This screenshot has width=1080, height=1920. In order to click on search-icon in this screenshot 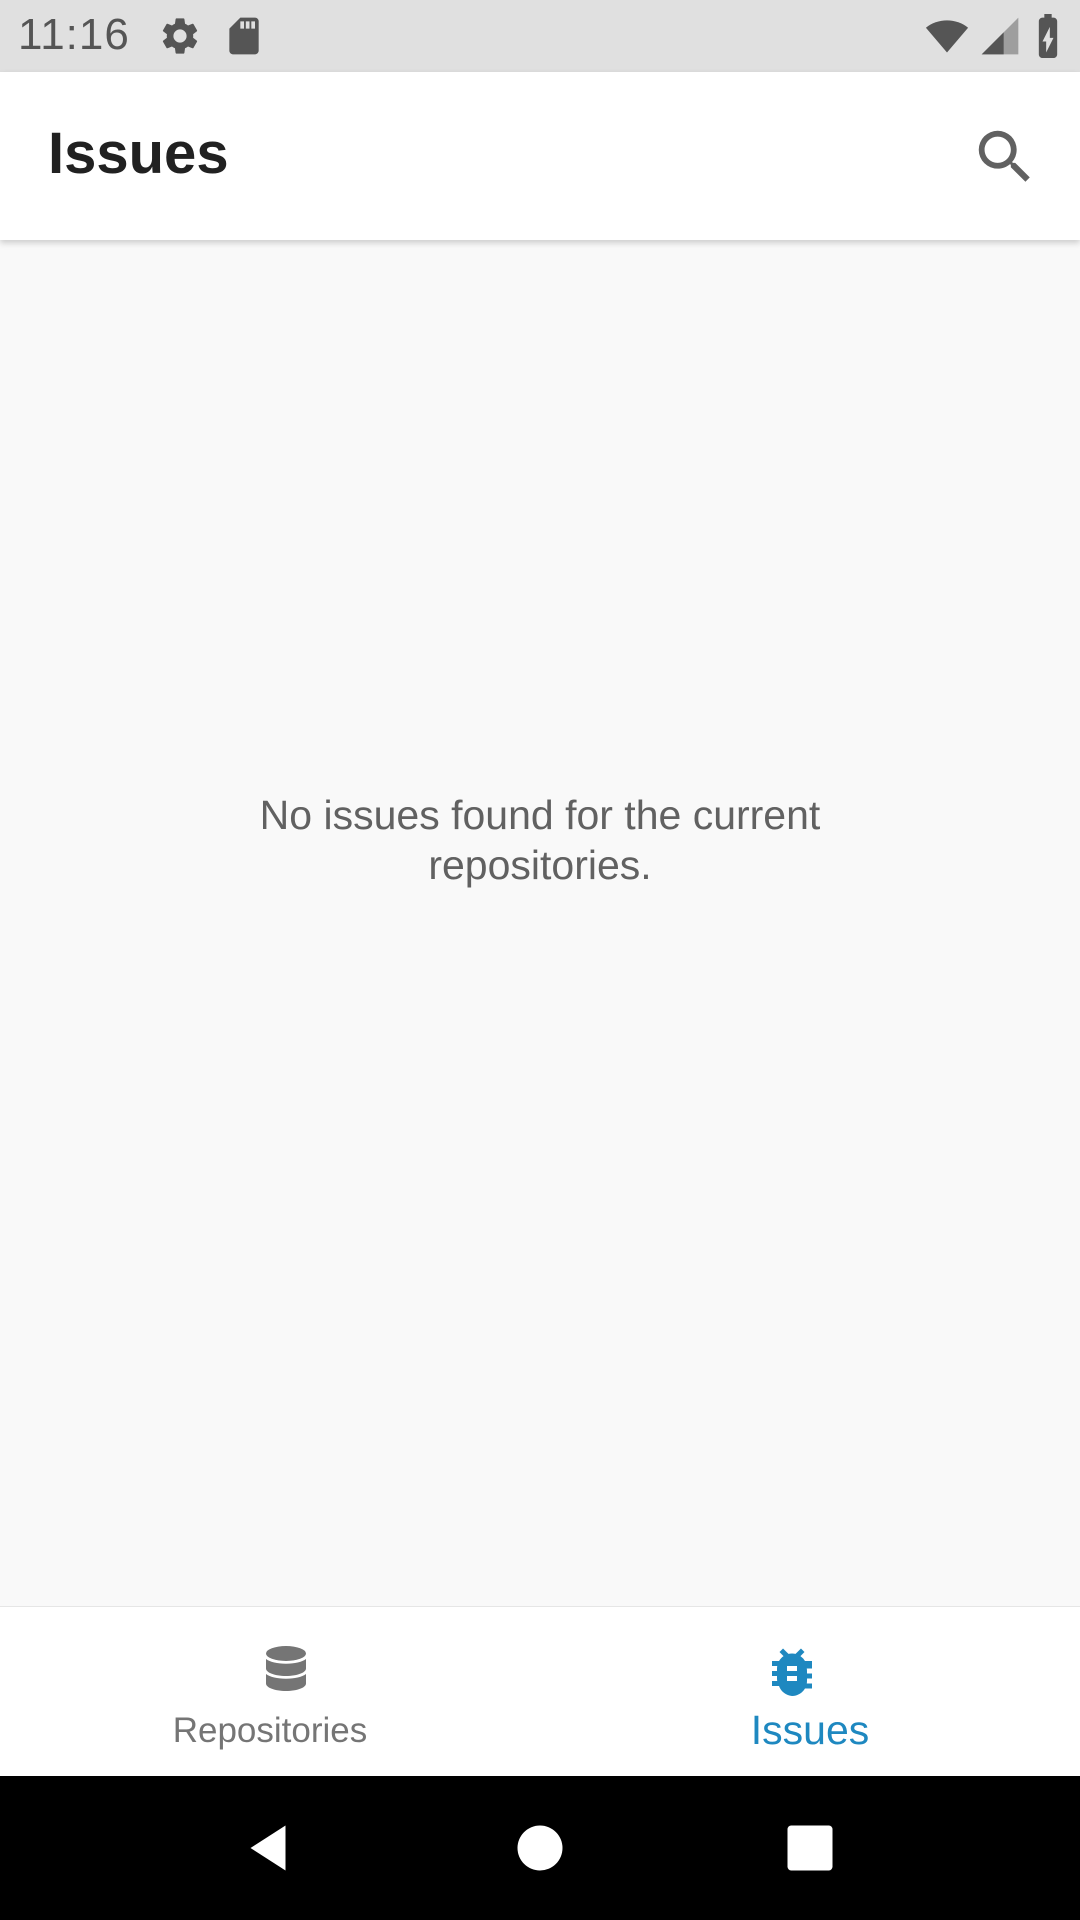, I will do `click(1005, 157)`.